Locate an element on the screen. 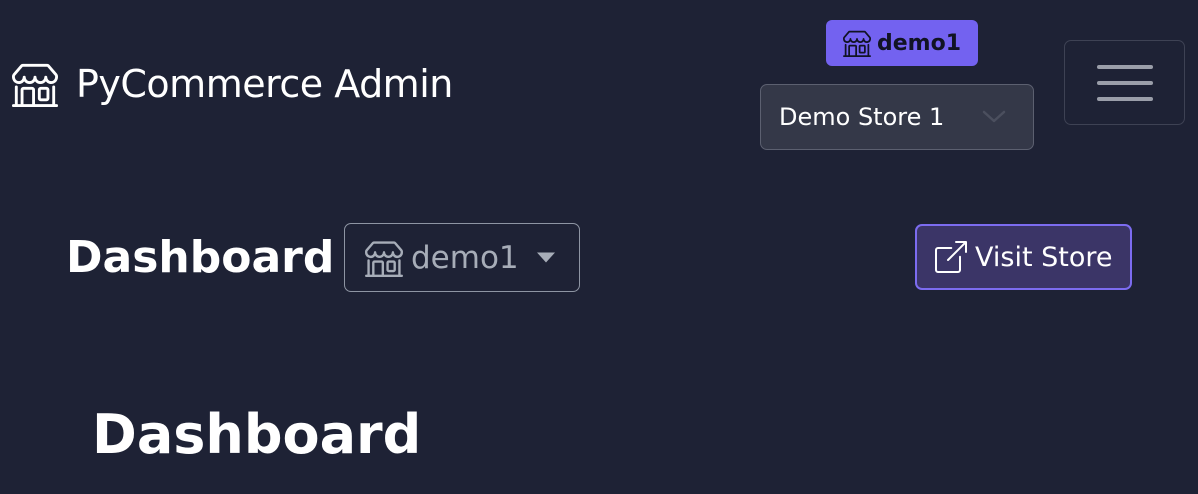 Image resolution: width=1198 pixels, height=494 pixels. store-select-value: Demo Store 1 is located at coordinates (862, 117).